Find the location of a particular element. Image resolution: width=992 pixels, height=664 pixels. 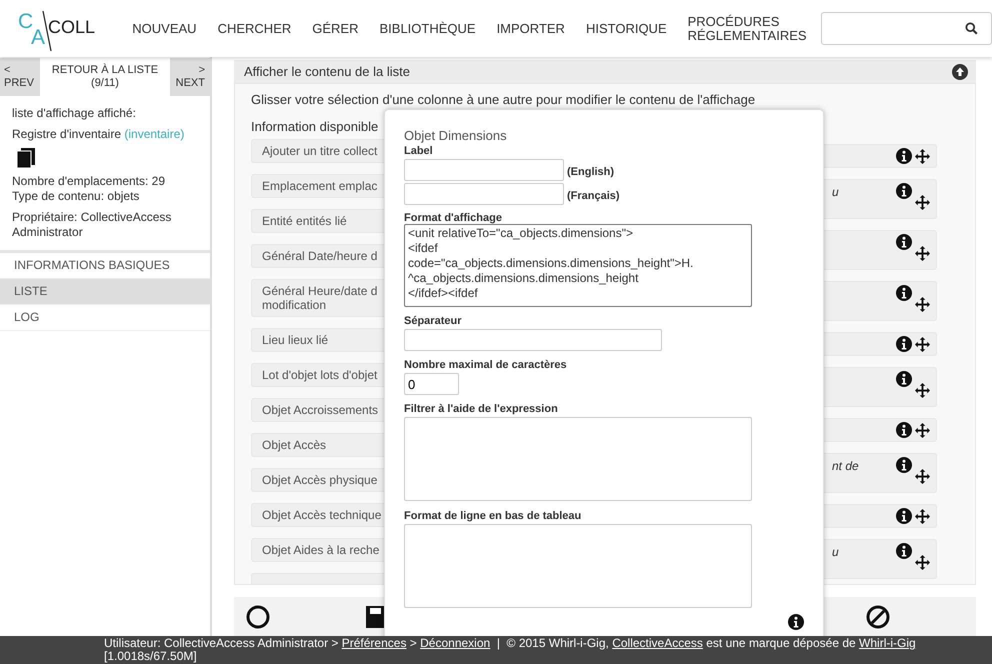

save-circle-icon is located at coordinates (258, 616).